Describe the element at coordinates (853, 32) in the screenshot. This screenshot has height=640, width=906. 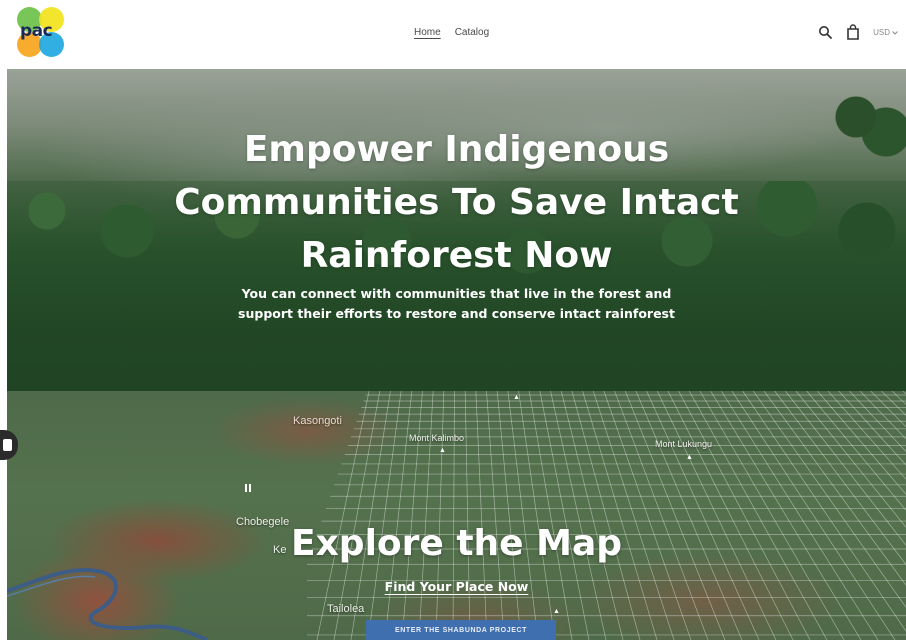
I see `shopping-bag-icon` at that location.